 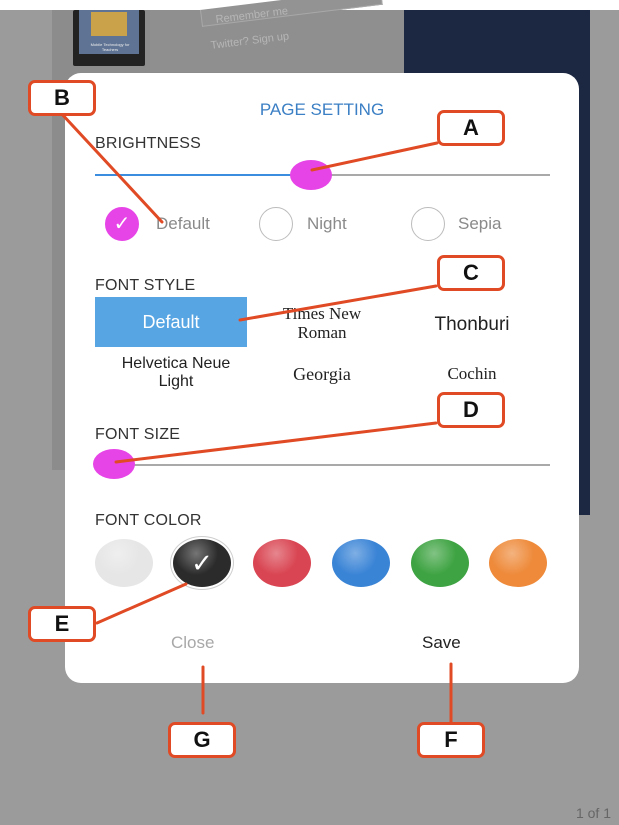 I want to click on brightness-sepia-label: Sepia, so click(x=479, y=224).